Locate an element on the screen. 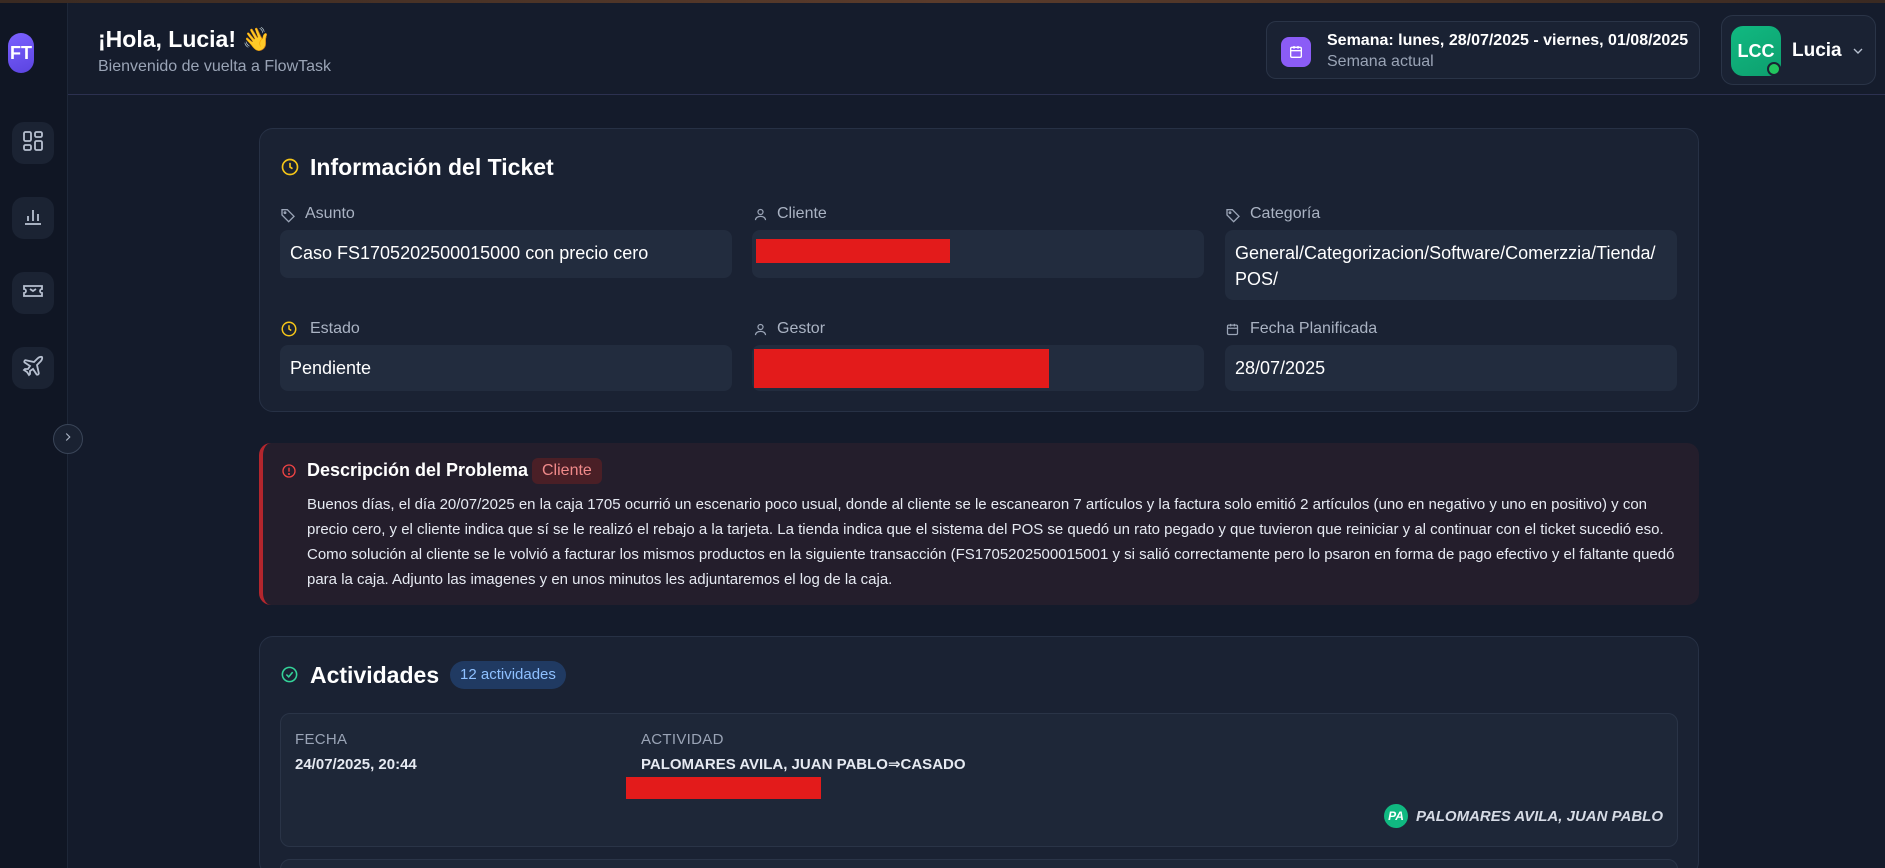  chart-icon is located at coordinates (33, 218).